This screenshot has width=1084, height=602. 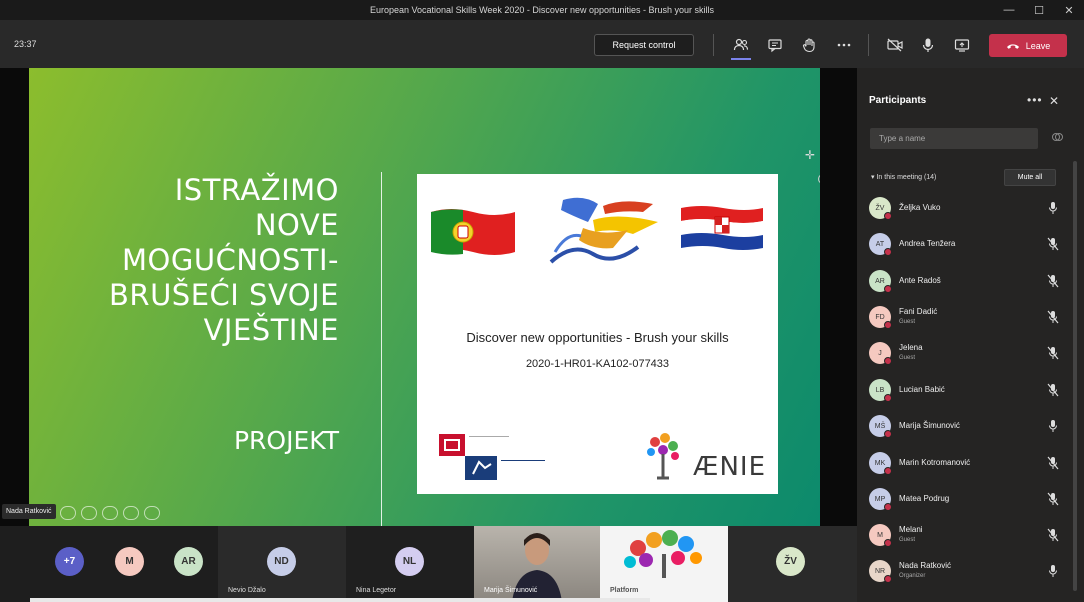 What do you see at coordinates (1038, 45) in the screenshot?
I see `leave-label: Leave` at bounding box center [1038, 45].